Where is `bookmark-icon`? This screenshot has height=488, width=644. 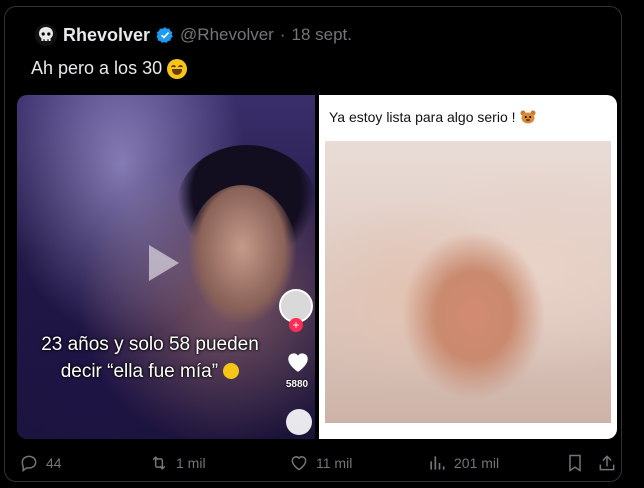
bookmark-icon is located at coordinates (575, 463).